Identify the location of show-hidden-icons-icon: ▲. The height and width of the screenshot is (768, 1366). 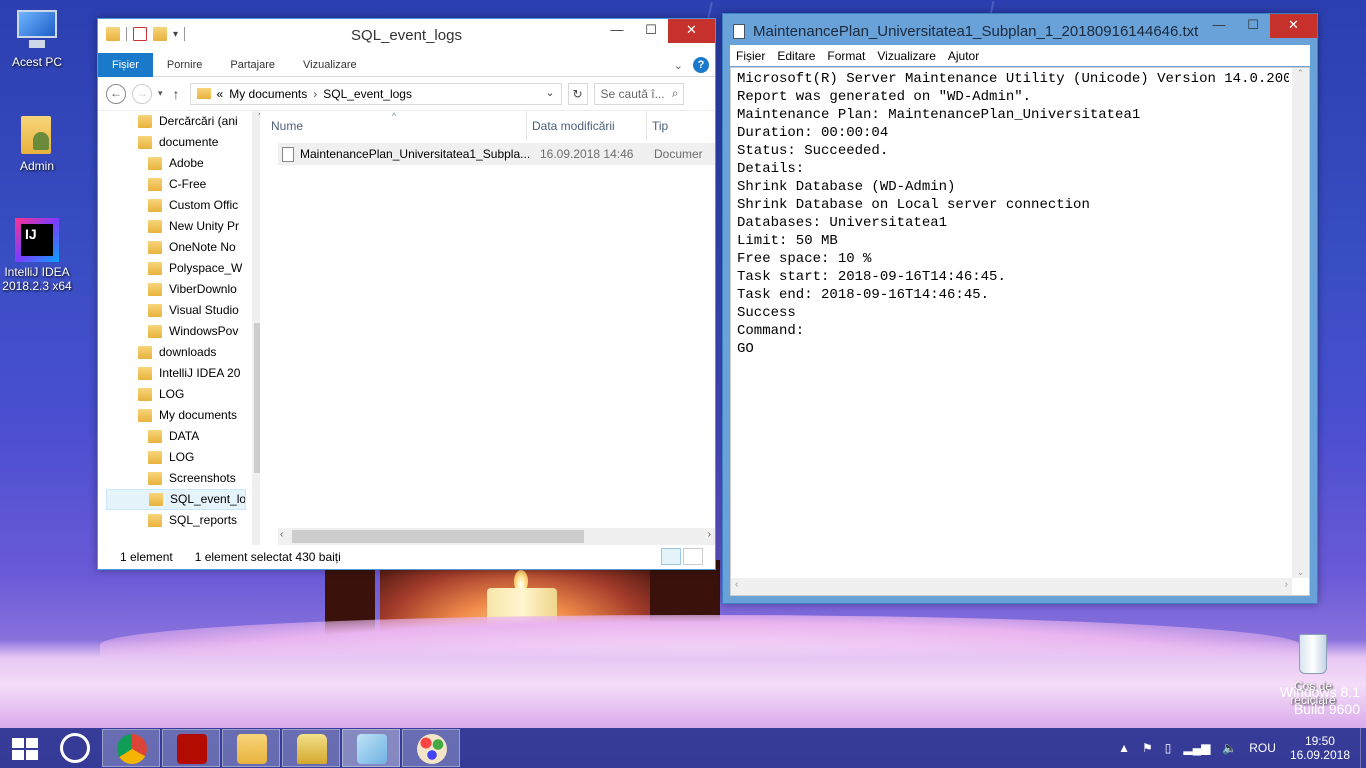
(1124, 748).